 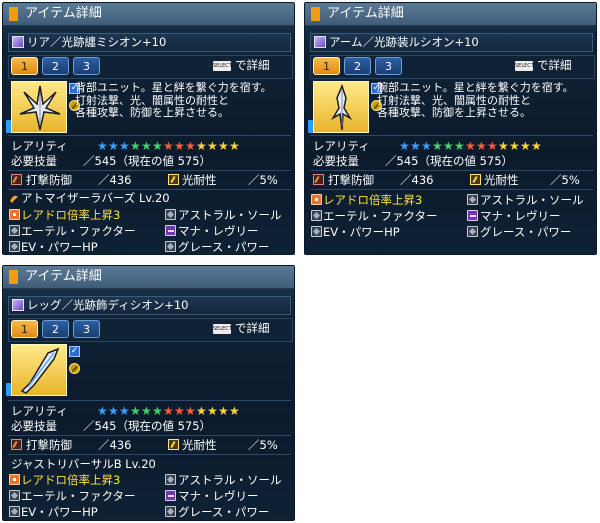 What do you see at coordinates (18, 305) in the screenshot?
I see `leg-unit-icon` at bounding box center [18, 305].